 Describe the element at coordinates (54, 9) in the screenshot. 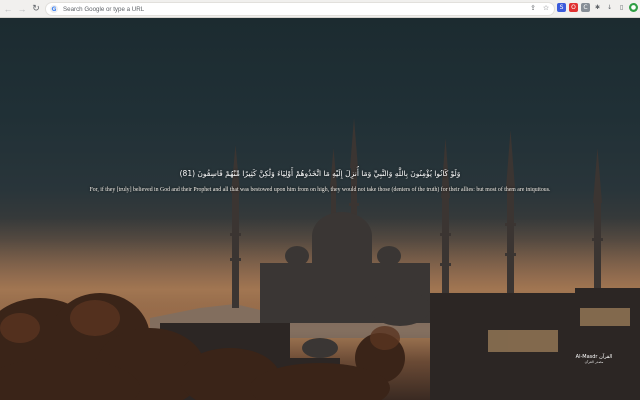

I see `google-icon: G` at that location.